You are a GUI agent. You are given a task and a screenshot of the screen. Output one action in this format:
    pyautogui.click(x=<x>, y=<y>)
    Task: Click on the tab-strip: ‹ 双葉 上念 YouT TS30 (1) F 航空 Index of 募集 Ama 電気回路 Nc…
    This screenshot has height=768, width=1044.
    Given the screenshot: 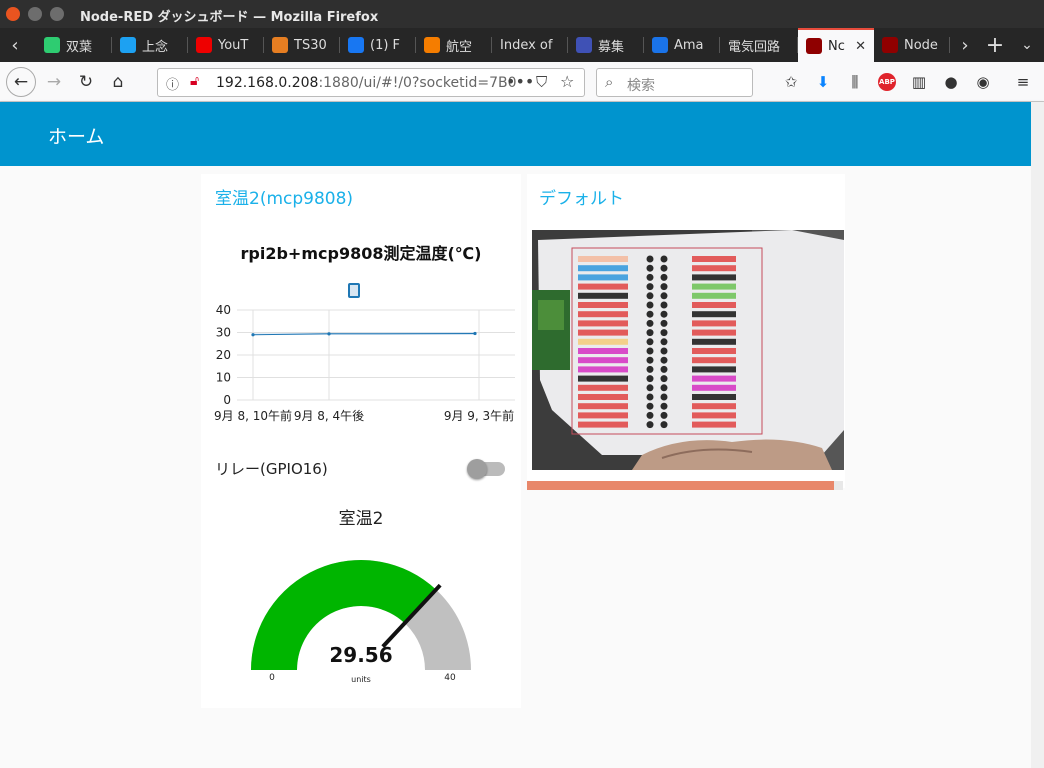 What is the action you would take?
    pyautogui.click(x=522, y=45)
    